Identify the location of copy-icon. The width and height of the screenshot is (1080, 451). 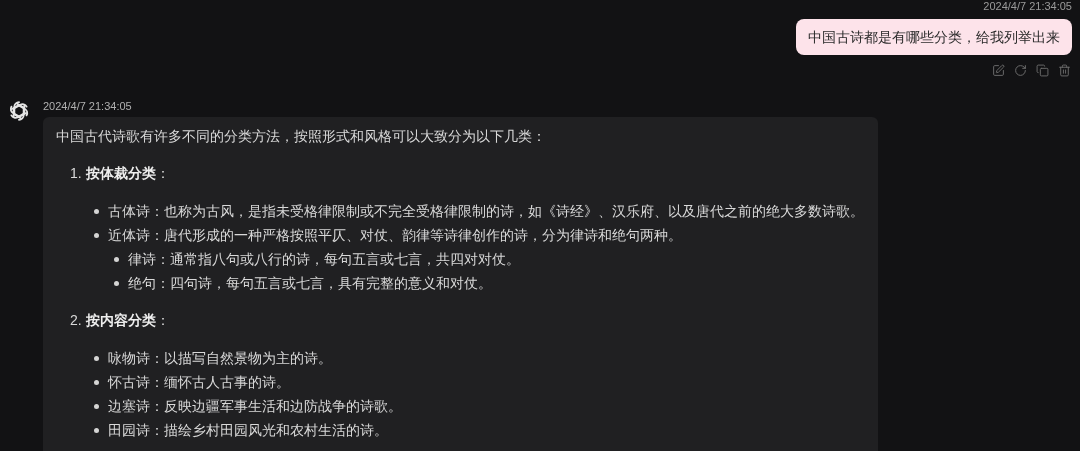
(1042, 70).